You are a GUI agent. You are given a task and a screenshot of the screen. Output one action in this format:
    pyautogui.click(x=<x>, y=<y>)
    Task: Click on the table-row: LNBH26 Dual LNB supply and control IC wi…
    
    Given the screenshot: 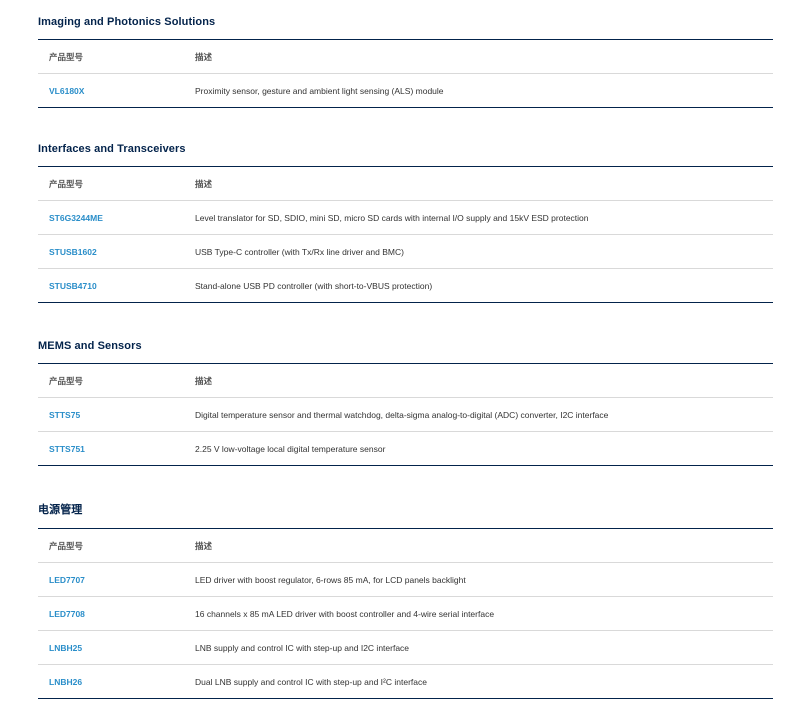 What is the action you would take?
    pyautogui.click(x=405, y=682)
    